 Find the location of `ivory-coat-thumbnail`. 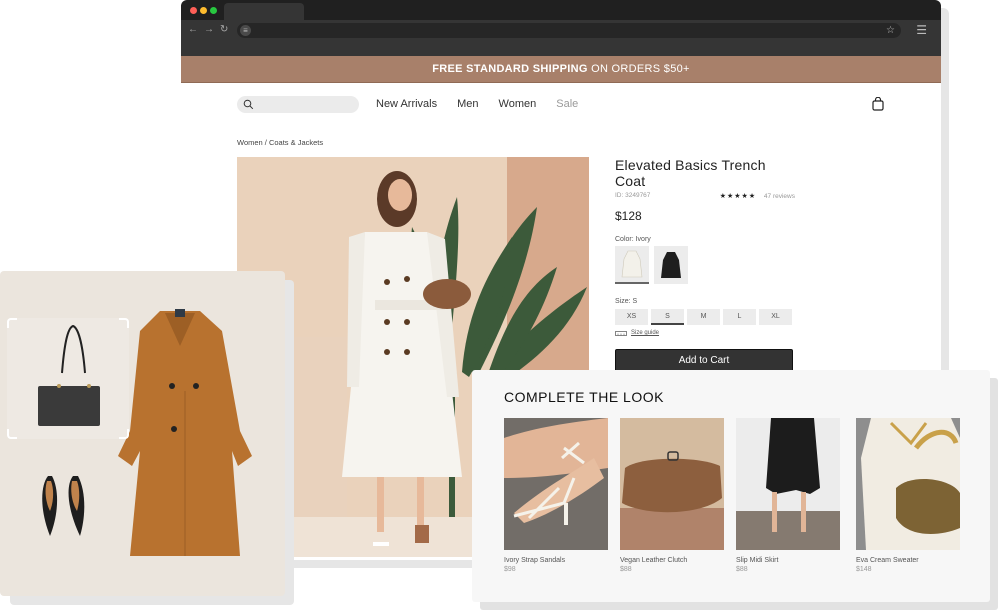

ivory-coat-thumbnail is located at coordinates (632, 264).